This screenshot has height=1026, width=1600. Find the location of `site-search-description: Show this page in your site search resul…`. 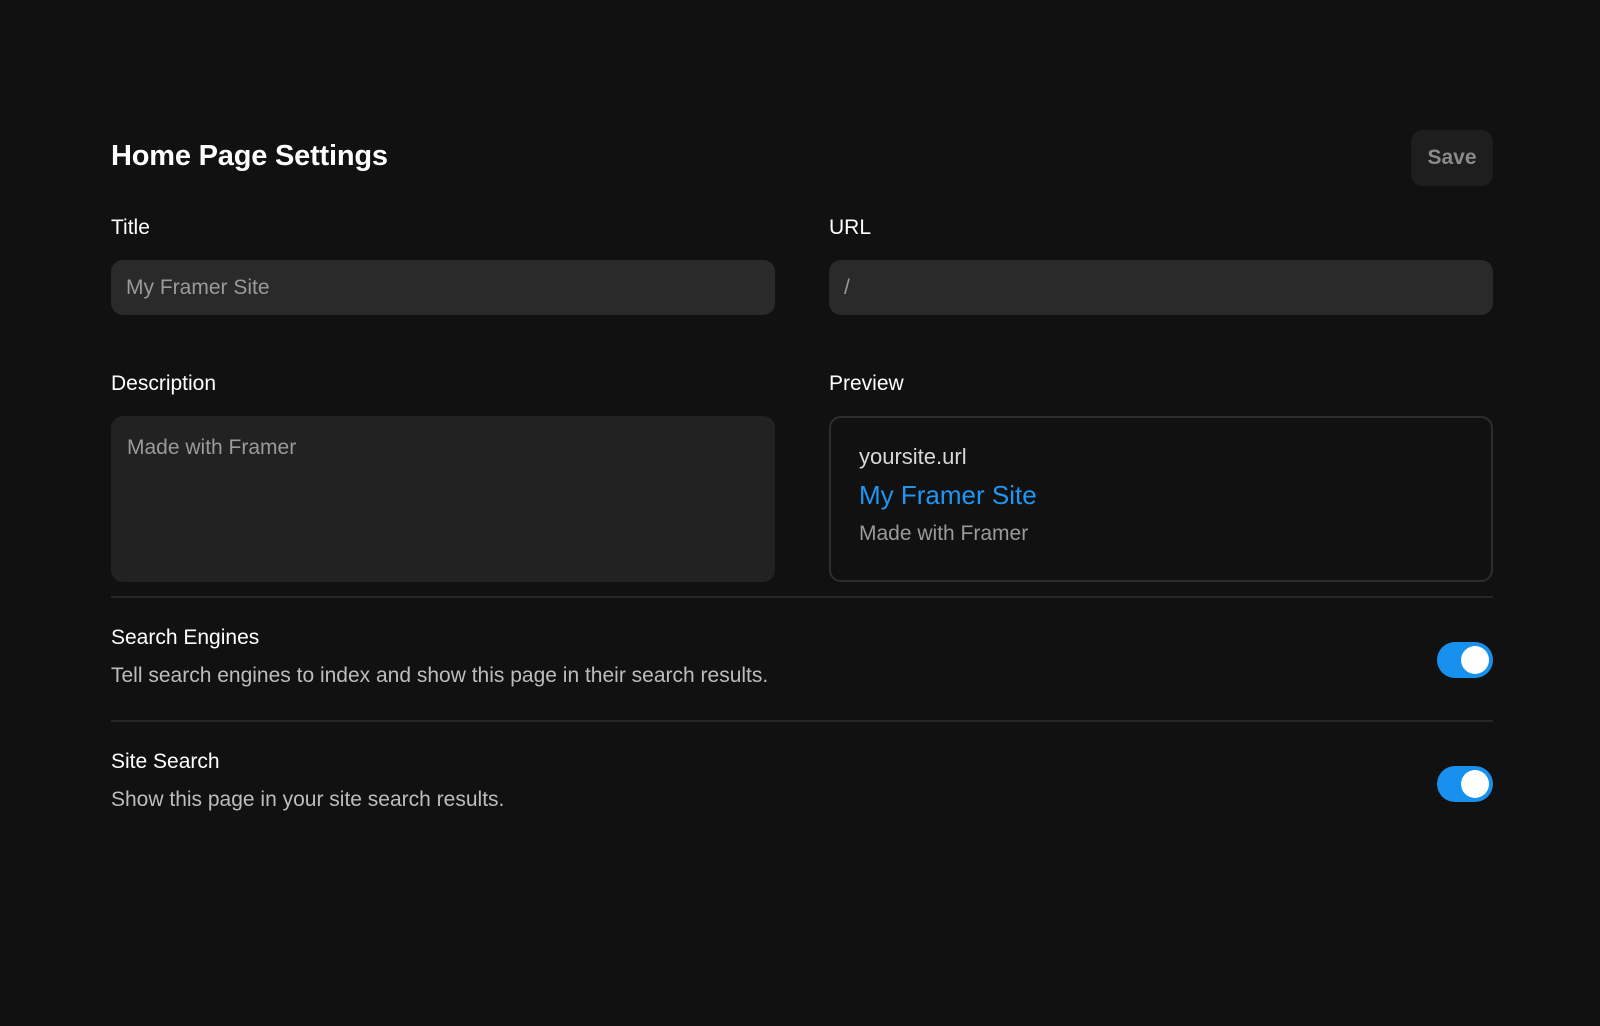

site-search-description: Show this page in your site search resul… is located at coordinates (308, 799).